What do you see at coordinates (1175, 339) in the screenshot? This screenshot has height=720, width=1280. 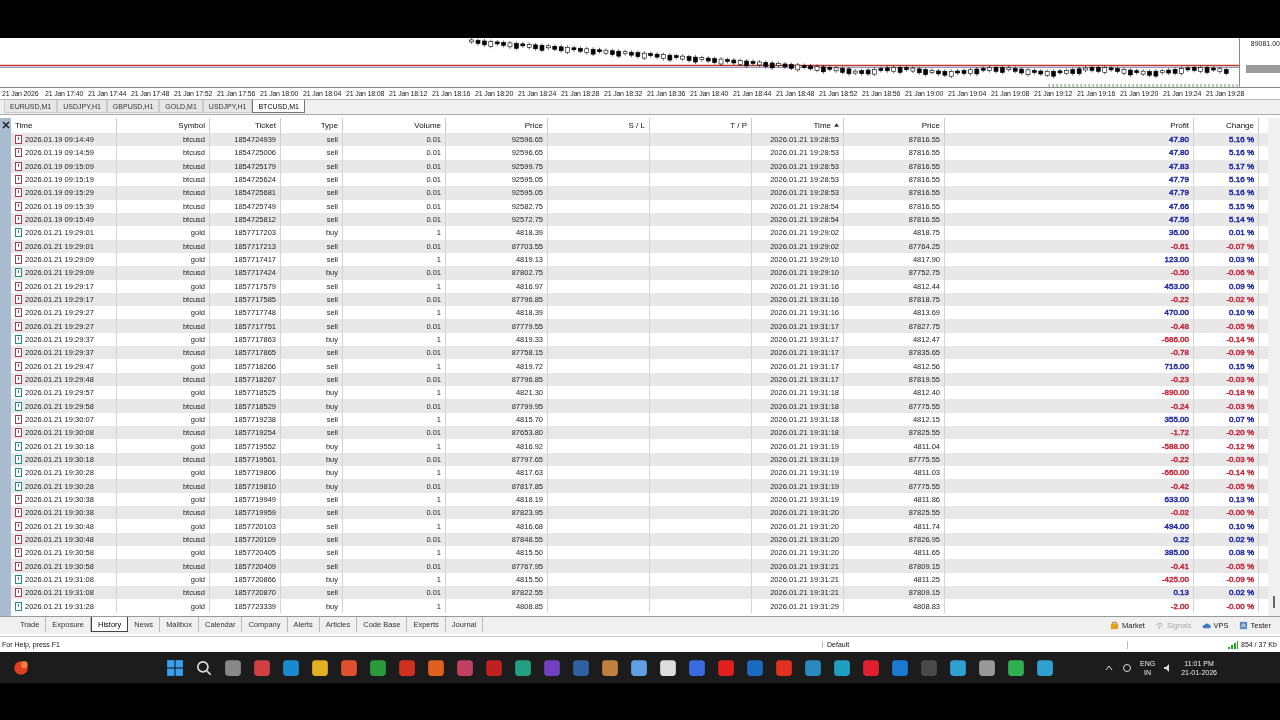 I see `table-cell: -686.00` at bounding box center [1175, 339].